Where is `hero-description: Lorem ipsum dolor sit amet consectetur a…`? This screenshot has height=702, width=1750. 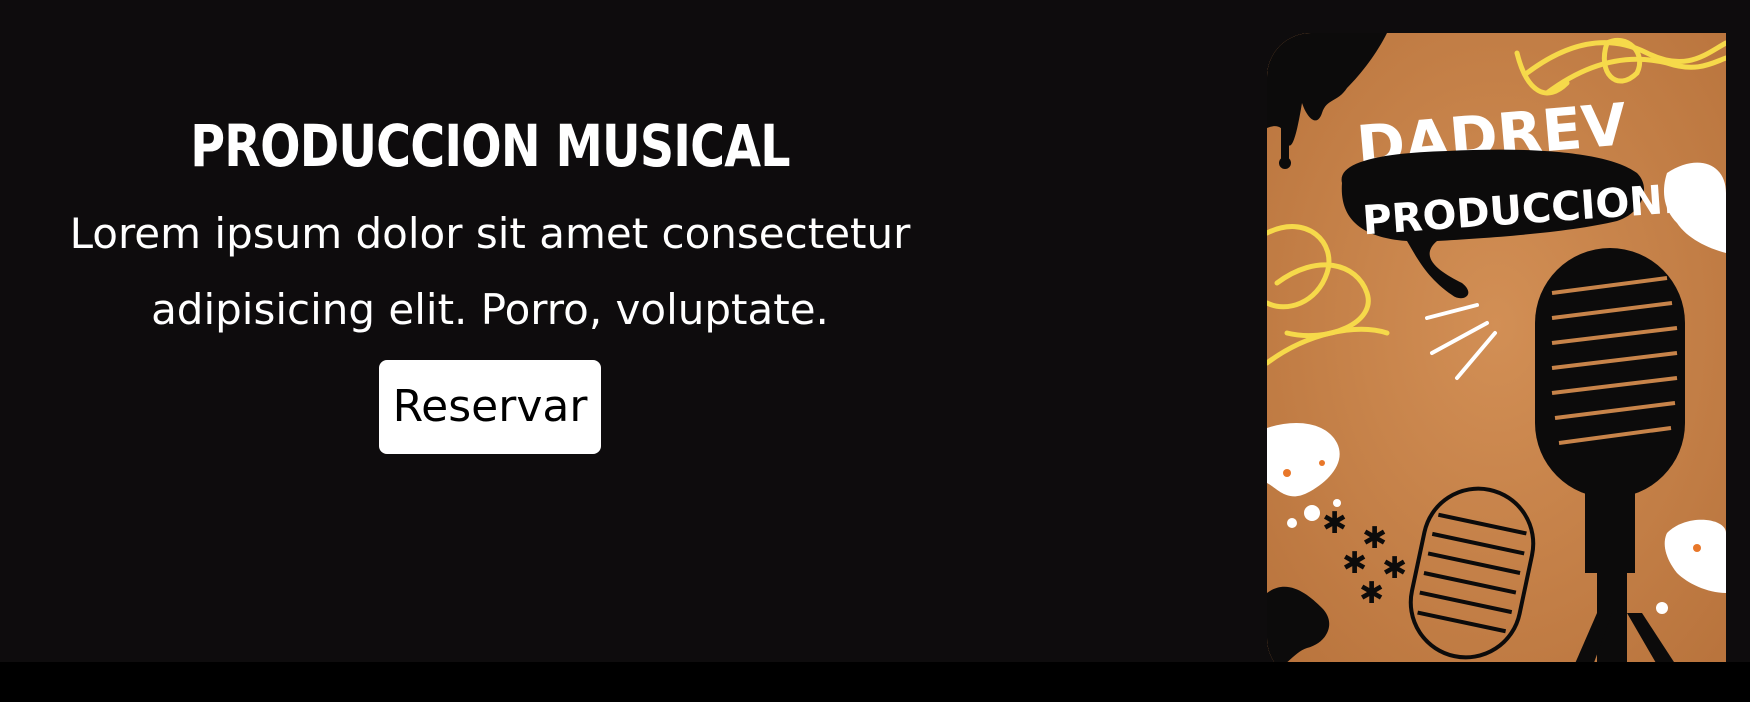
hero-description: Lorem ipsum dolor sit amet consectetur a… is located at coordinates (490, 271).